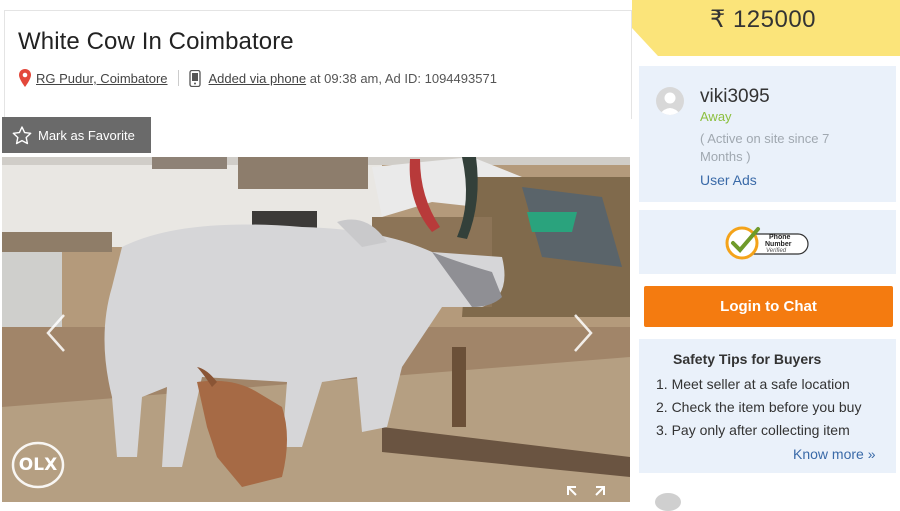 This screenshot has width=900, height=511. Describe the element at coordinates (668, 502) in the screenshot. I see `next-section-avatar` at that location.